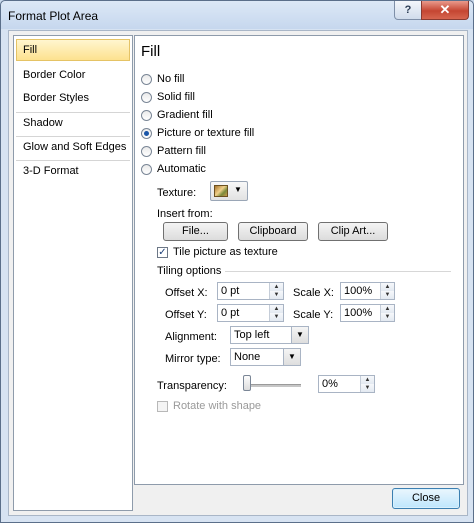  What do you see at coordinates (250, 291) in the screenshot?
I see `offset-x-spinner: 0 pt ▲ ▼` at bounding box center [250, 291].